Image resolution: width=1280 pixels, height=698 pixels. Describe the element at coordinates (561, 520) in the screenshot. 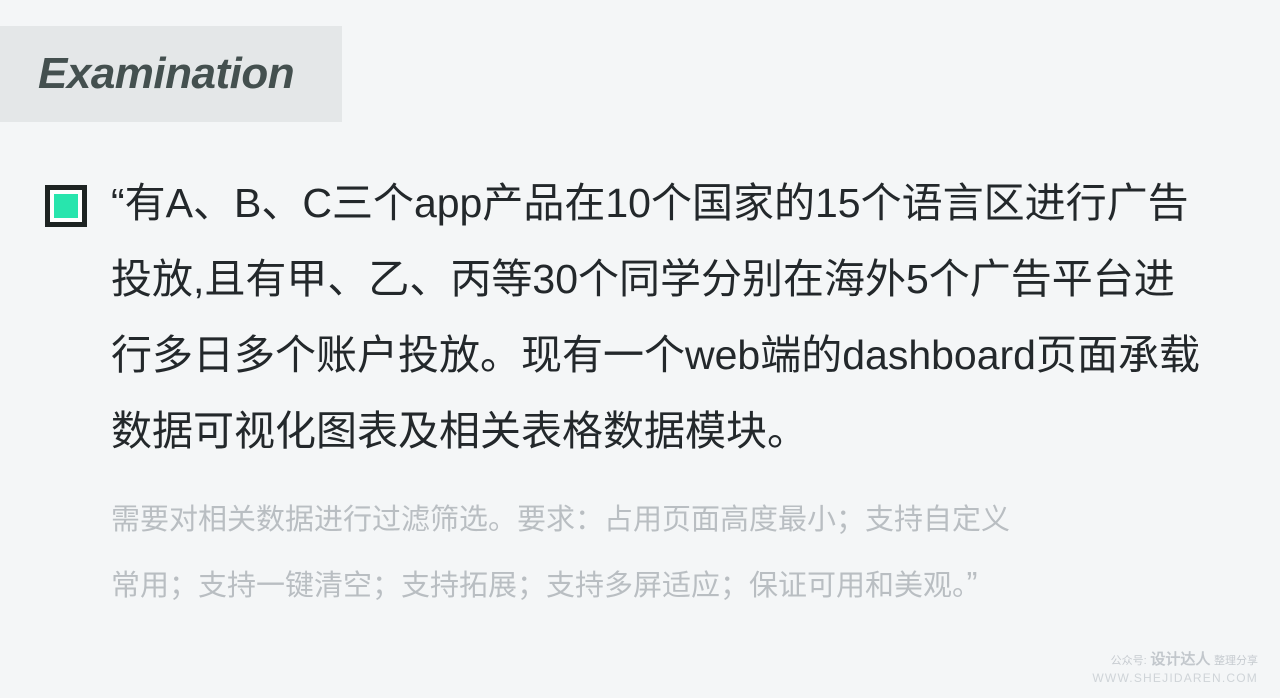

I see `quote-sub-line: 需要对相关数据进行过滤筛选。要求：占用页面高度最小；支持自定义` at that location.